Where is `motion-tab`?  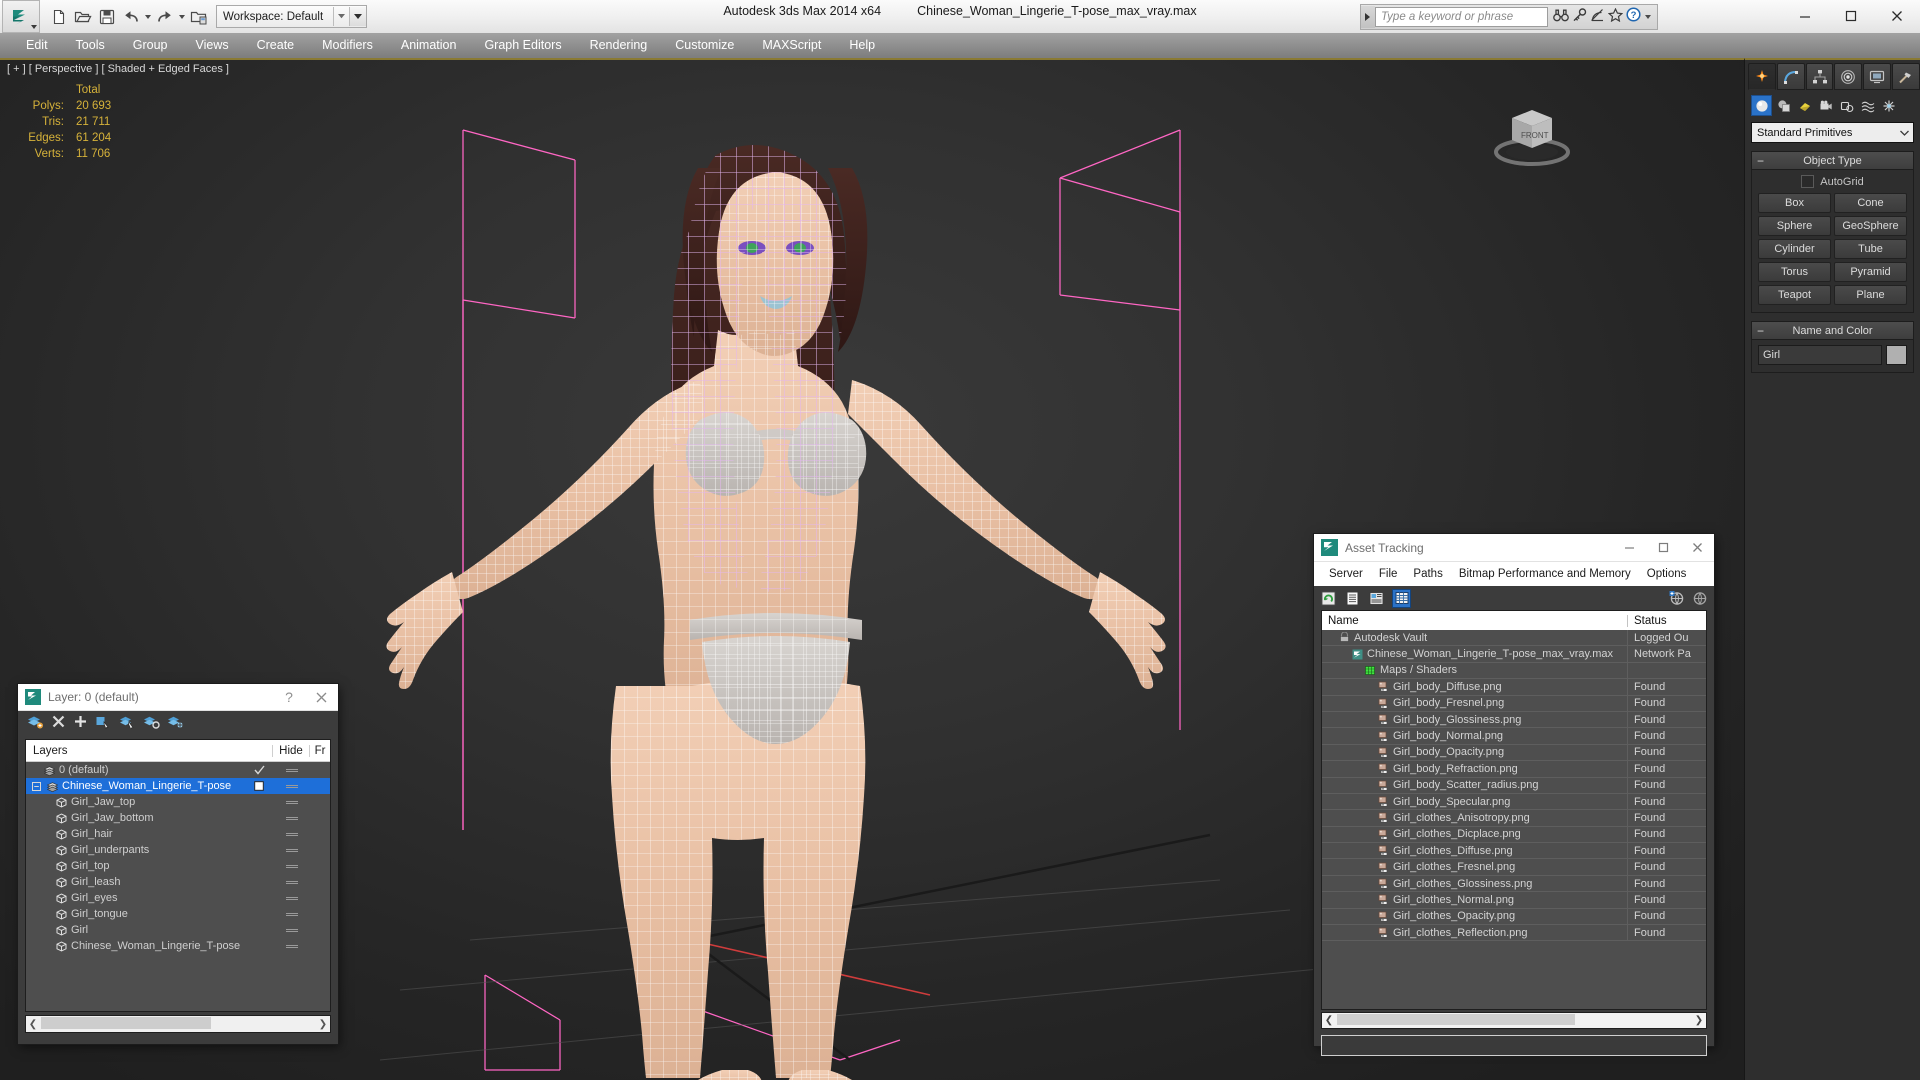
motion-tab is located at coordinates (1848, 76).